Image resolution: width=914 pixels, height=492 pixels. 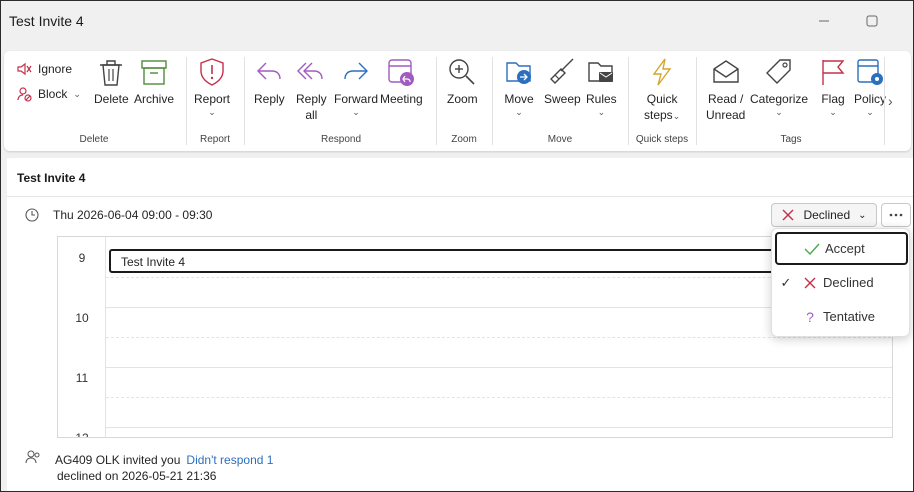 I want to click on question-icon: ?, so click(x=810, y=316).